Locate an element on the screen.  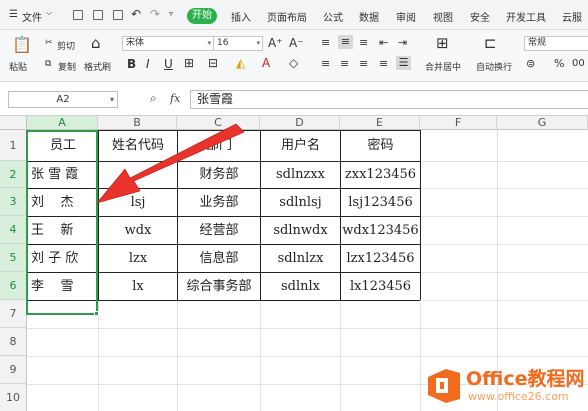
watermark: Office教程网 www.office26.com is located at coordinates (504, 385).